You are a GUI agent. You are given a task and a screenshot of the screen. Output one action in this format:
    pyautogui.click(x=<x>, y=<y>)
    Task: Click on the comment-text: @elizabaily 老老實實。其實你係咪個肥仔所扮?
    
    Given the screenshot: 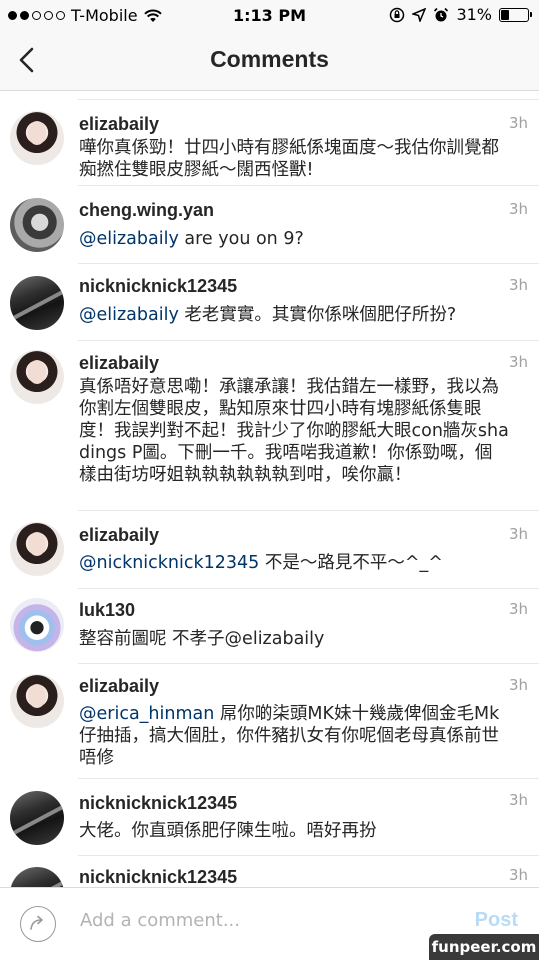 What is the action you would take?
    pyautogui.click(x=294, y=315)
    